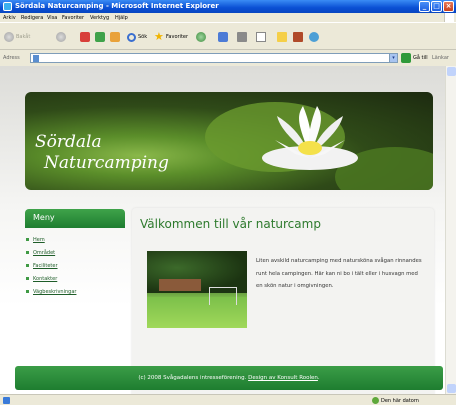 Image resolution: width=456 pixels, height=405 pixels. I want to click on search-button: Sök, so click(137, 37).